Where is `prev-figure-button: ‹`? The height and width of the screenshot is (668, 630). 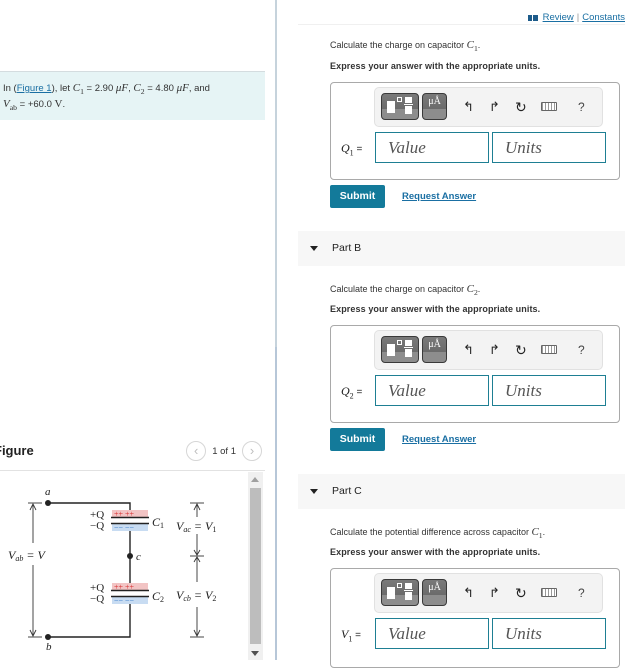 prev-figure-button: ‹ is located at coordinates (196, 451).